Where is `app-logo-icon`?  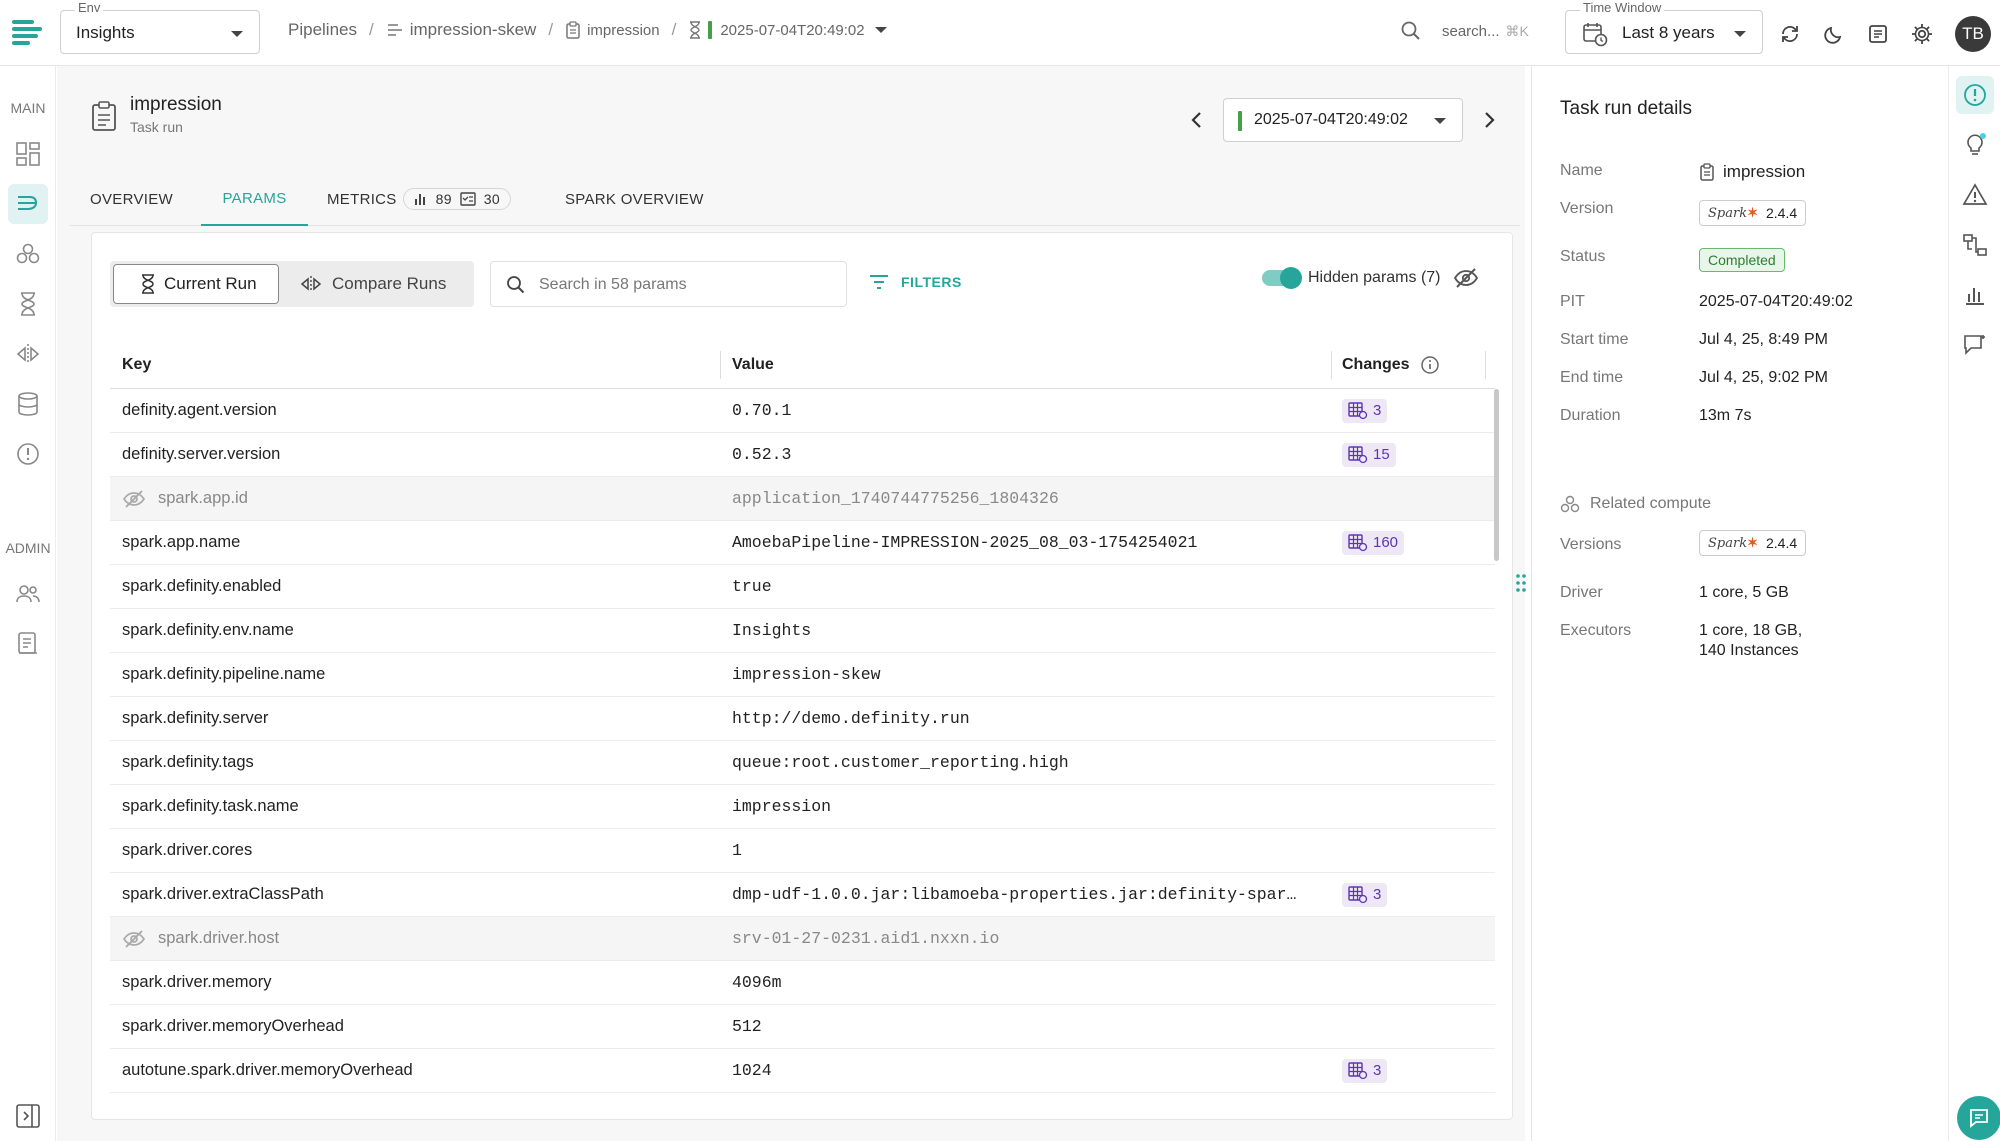
app-logo-icon is located at coordinates (27, 31).